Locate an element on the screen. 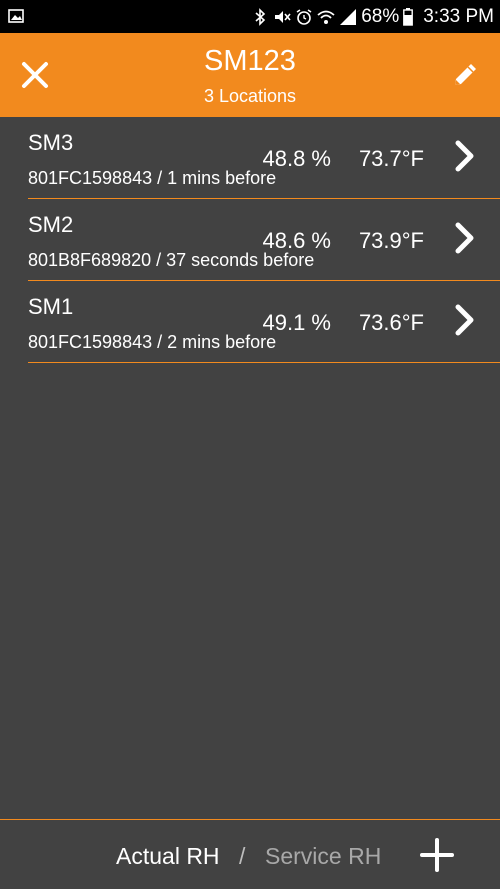  temperature-value: 73.6°F is located at coordinates (391, 322).